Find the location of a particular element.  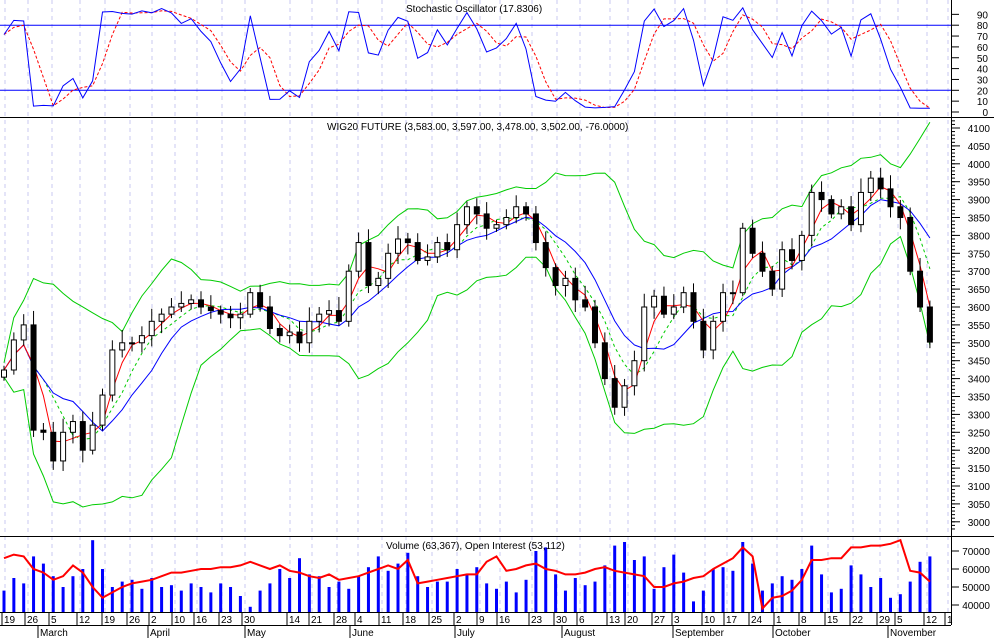

y-tick-label: 3750 is located at coordinates (979, 254).